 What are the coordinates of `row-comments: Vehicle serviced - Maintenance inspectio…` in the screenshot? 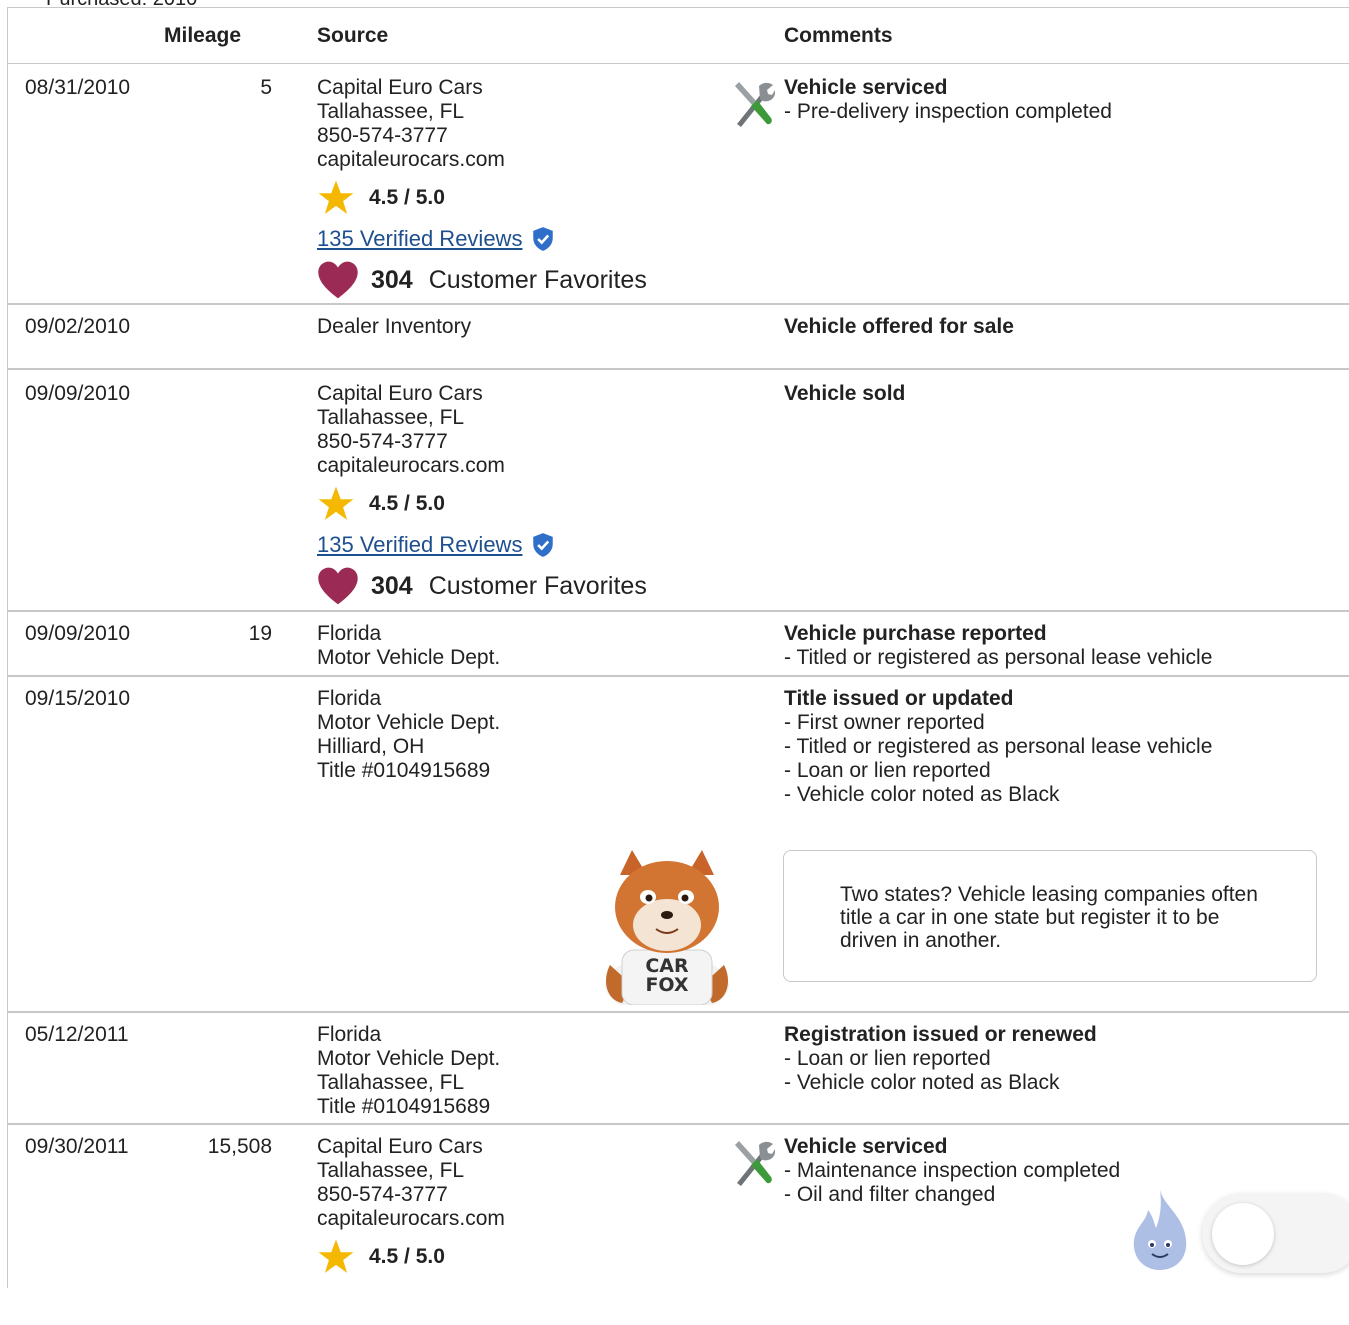 It's located at (952, 1171).